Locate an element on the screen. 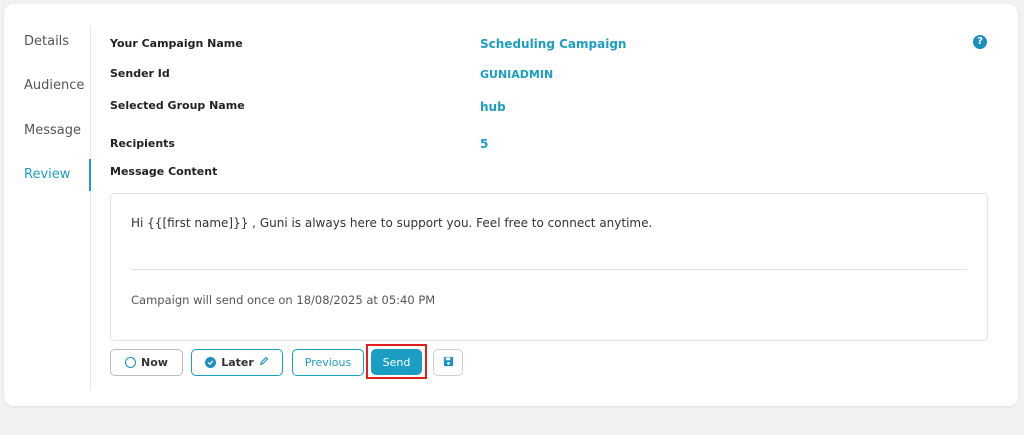 This screenshot has height=435, width=1024. now-button-label: Now is located at coordinates (154, 362).